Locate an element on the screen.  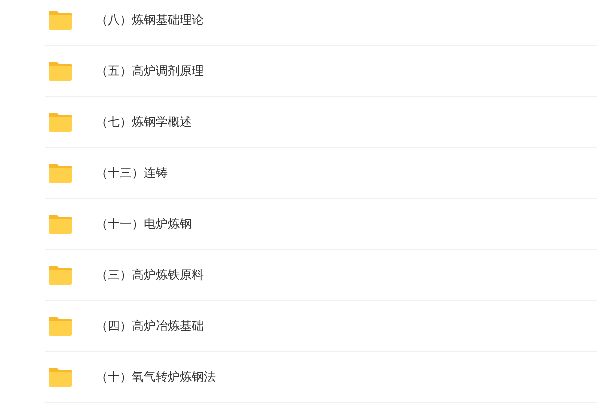
folder-row: （七）炼钢学概述 is located at coordinates (321, 122).